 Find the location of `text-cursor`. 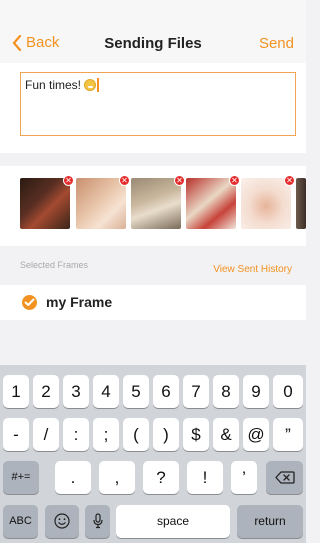

text-cursor is located at coordinates (98, 85).